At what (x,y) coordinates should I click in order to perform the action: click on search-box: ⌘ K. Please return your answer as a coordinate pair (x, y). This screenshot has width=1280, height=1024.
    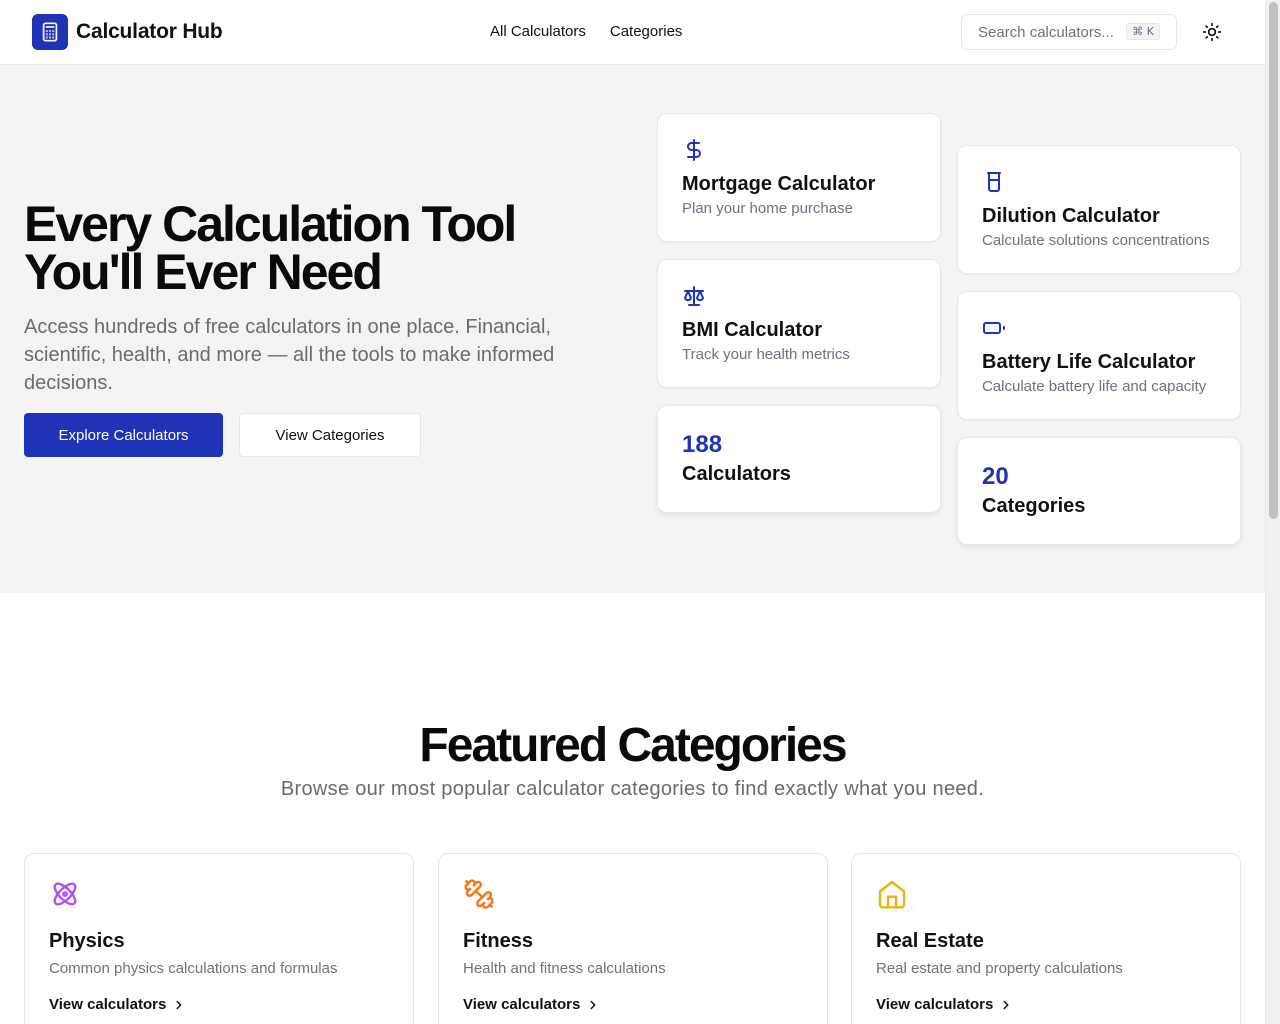
    Looking at the image, I should click on (1069, 32).